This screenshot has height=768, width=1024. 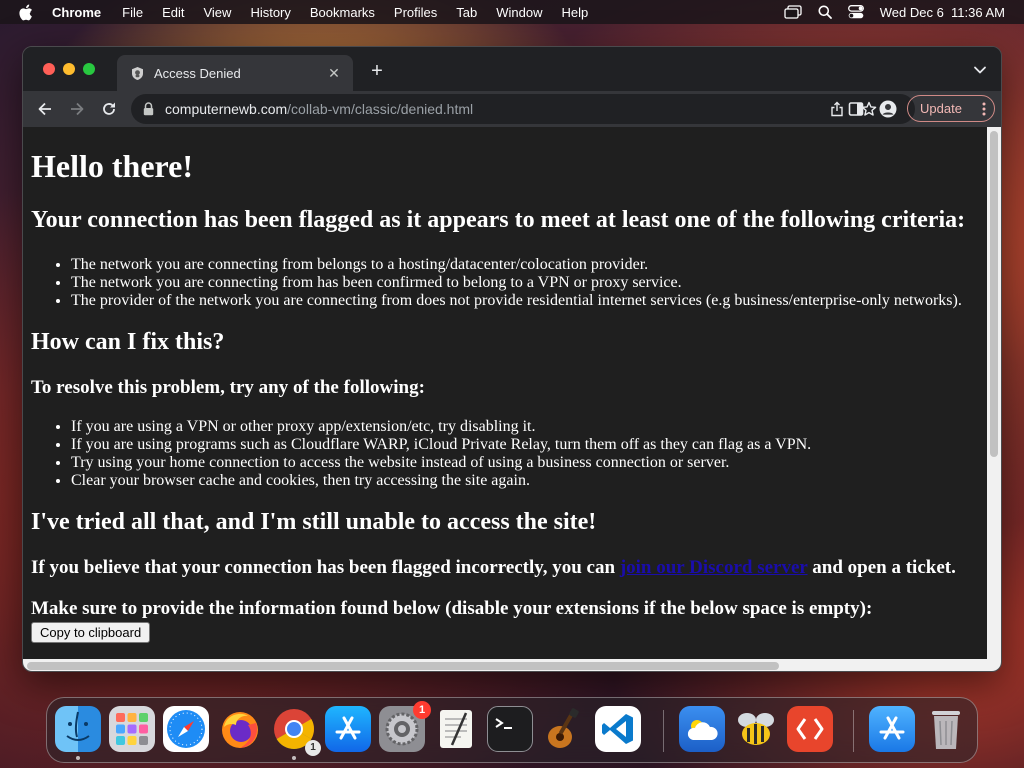 I want to click on screen-mirroring-icon, so click(x=793, y=12).